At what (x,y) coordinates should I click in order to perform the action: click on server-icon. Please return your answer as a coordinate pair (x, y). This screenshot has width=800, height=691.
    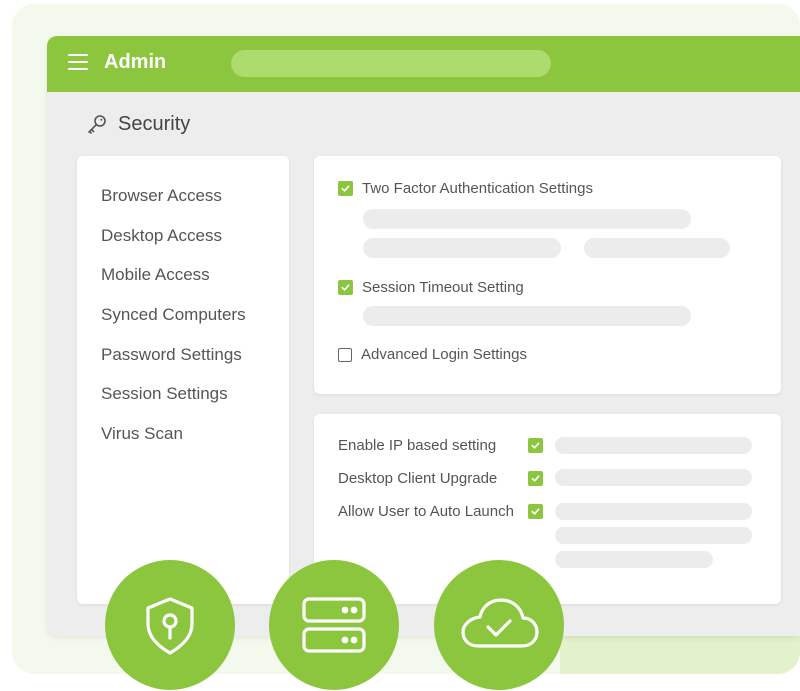
    Looking at the image, I should click on (334, 625).